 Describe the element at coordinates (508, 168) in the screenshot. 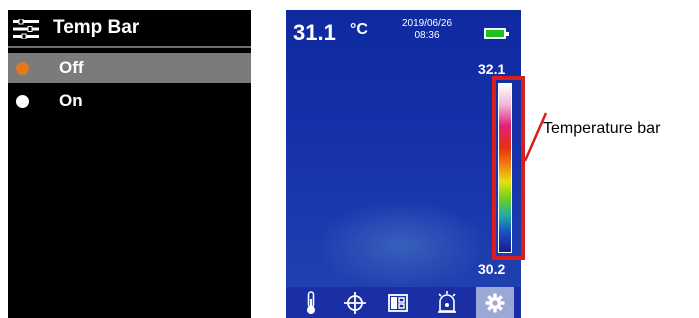

I see `temperature-bar-highlight` at that location.